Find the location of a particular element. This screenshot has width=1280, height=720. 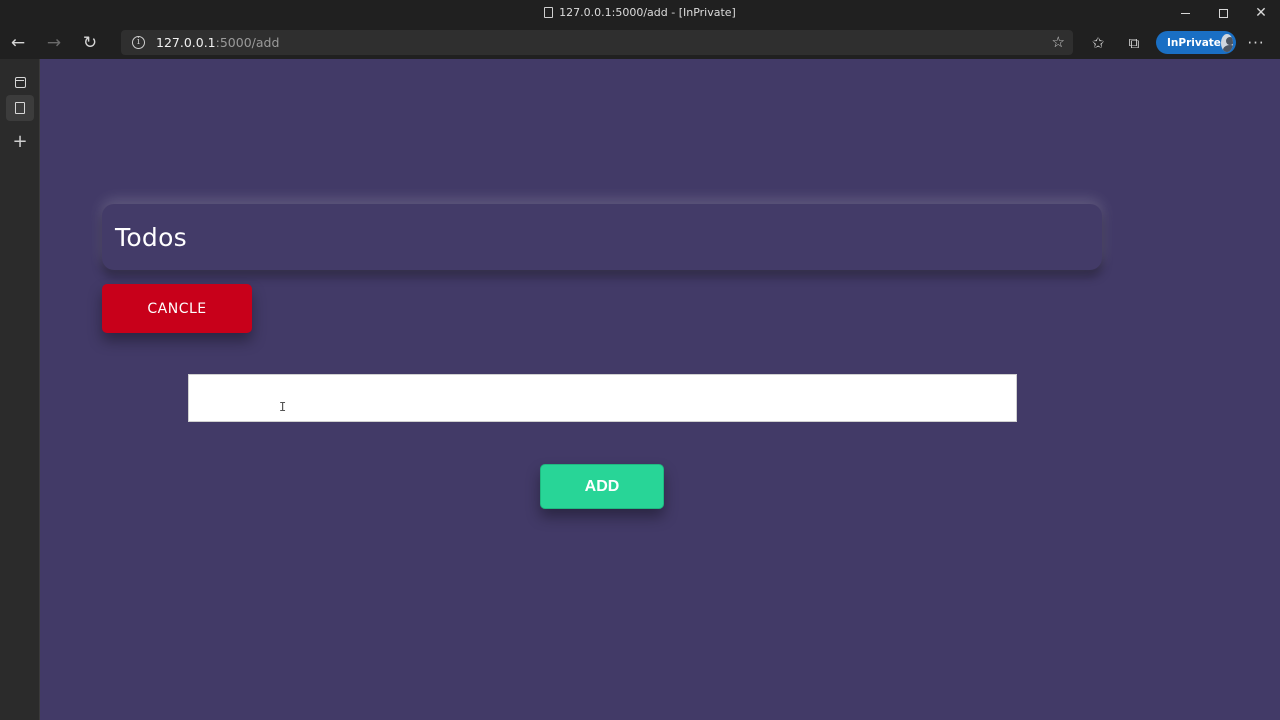

close-window-button: ✕ is located at coordinates (1261, 13).